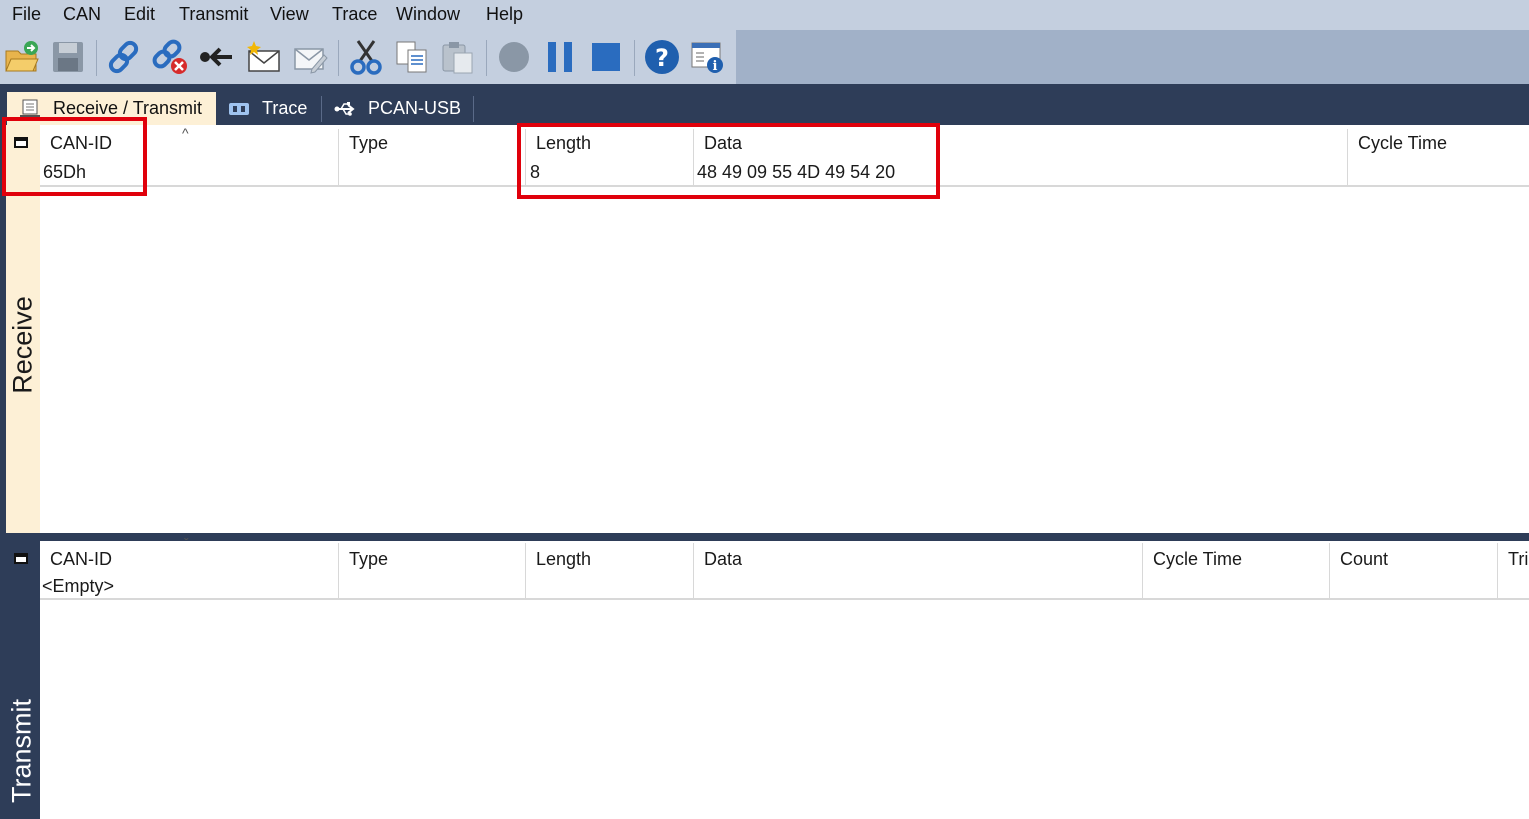  What do you see at coordinates (170, 57) in the screenshot?
I see `disconnect-icon` at bounding box center [170, 57].